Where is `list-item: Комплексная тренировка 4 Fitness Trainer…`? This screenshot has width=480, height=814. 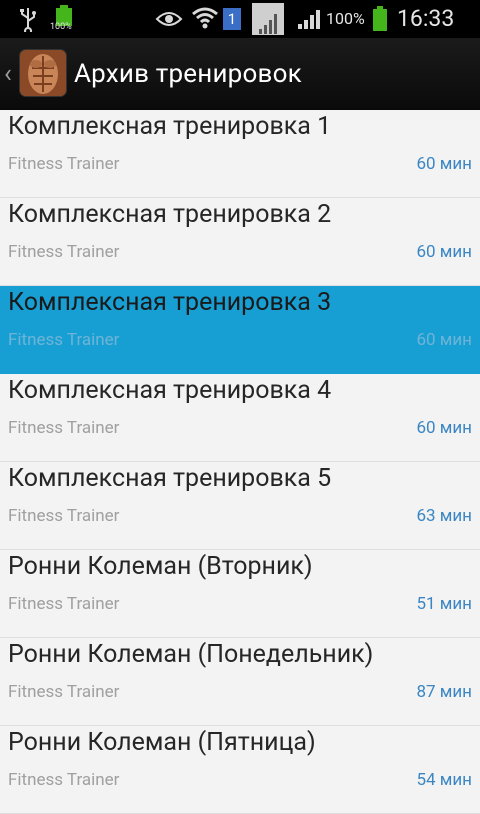 list-item: Комплексная тренировка 4 Fitness Trainer… is located at coordinates (240, 418).